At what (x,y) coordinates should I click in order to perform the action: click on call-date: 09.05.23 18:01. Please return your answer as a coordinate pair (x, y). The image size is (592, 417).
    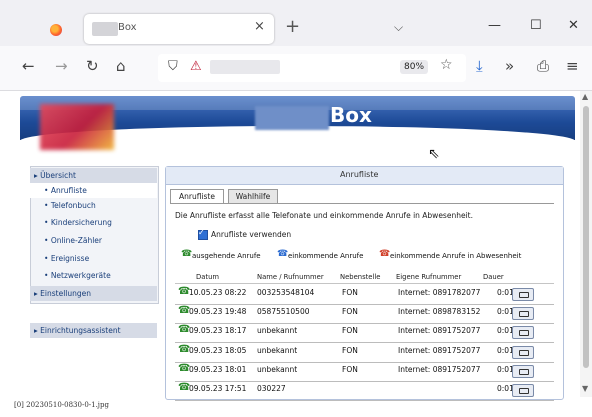
    Looking at the image, I should click on (218, 369).